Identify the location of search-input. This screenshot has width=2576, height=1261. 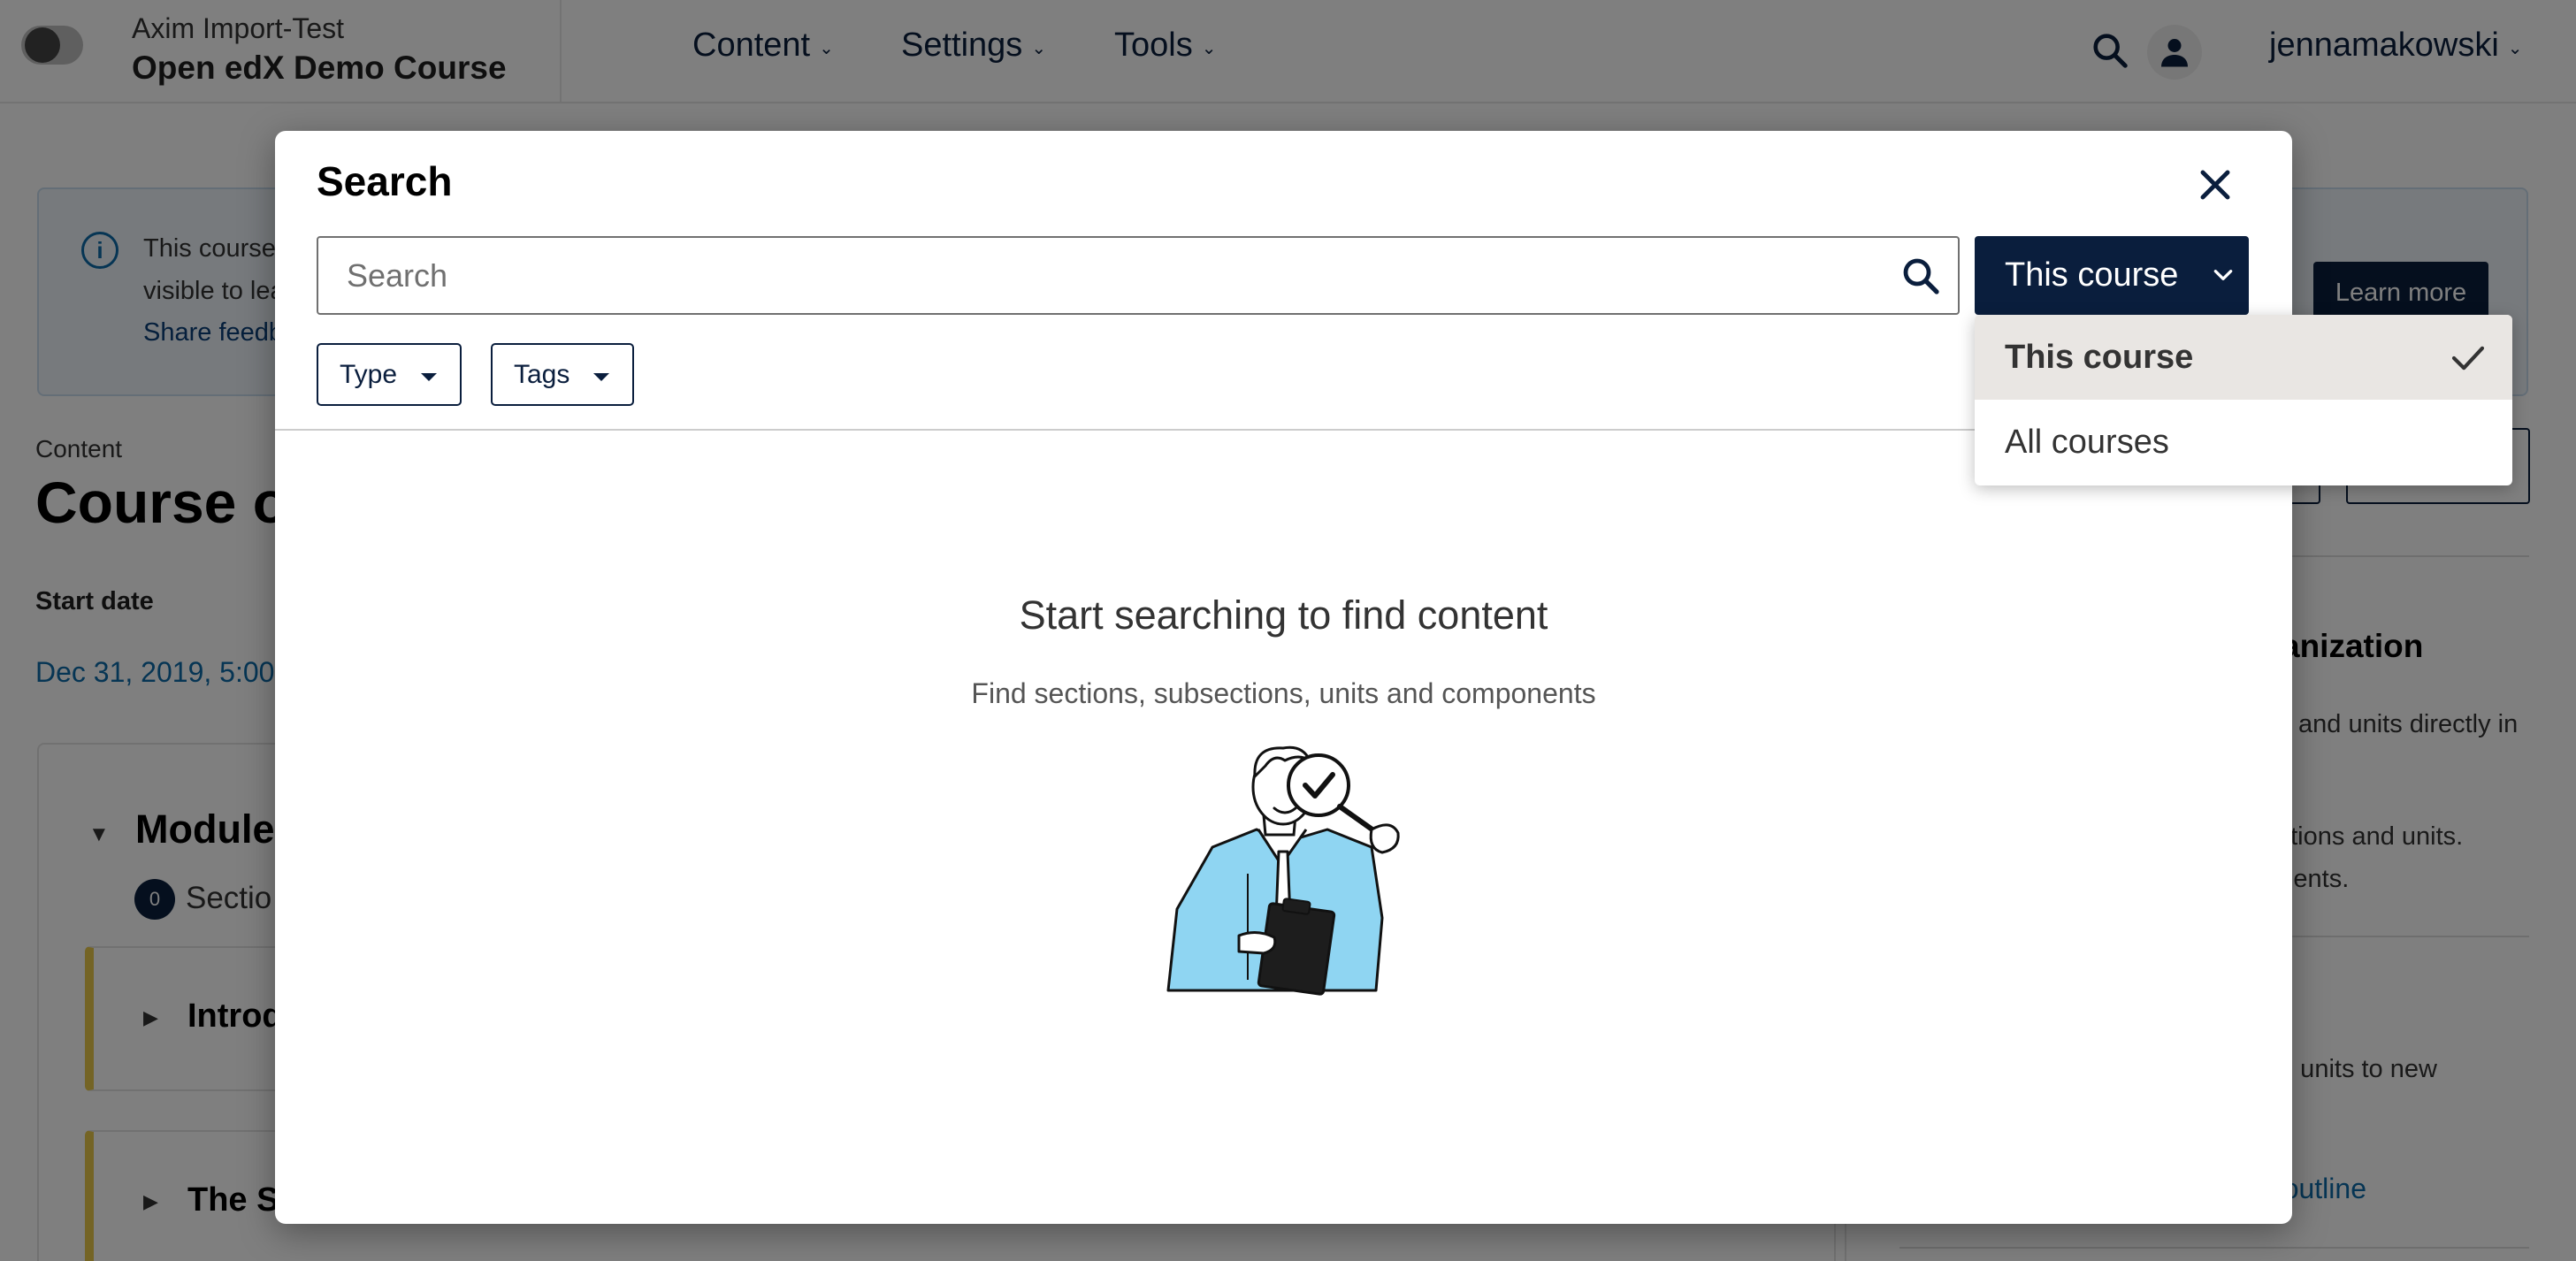
(1138, 275).